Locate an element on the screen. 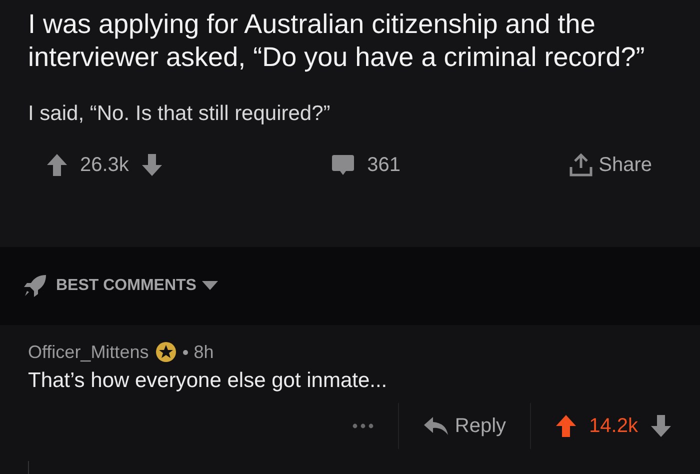  comment-icon is located at coordinates (343, 165).